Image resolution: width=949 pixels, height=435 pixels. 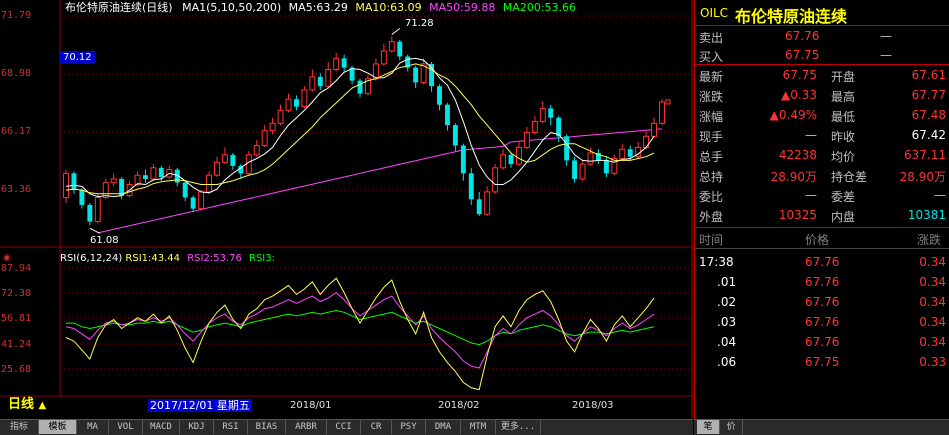 I want to click on quote-value: 637.11, so click(x=925, y=155).